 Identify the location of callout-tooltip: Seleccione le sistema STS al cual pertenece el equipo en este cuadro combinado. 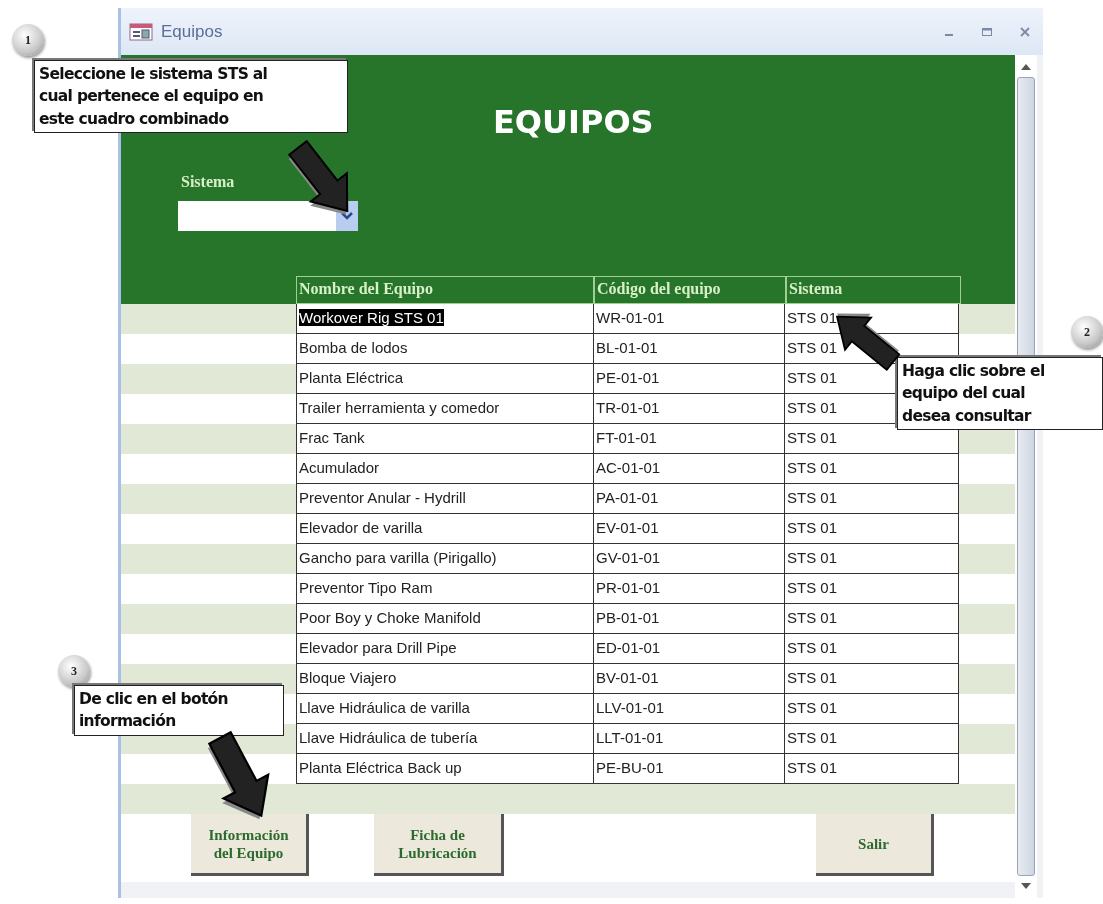
(191, 97).